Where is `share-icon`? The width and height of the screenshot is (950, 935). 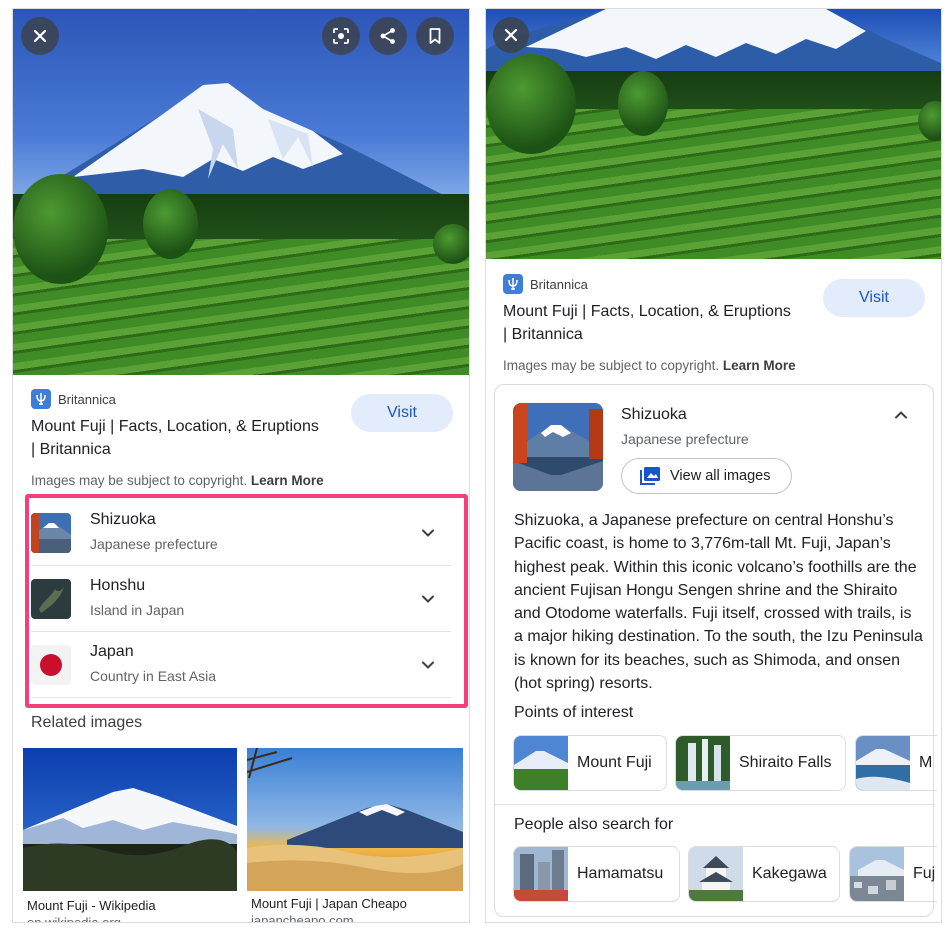 share-icon is located at coordinates (387, 36).